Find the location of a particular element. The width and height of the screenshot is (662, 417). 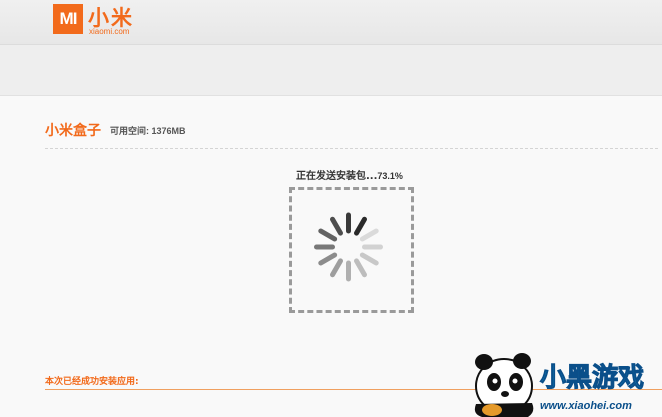

section-divider is located at coordinates (351, 148).